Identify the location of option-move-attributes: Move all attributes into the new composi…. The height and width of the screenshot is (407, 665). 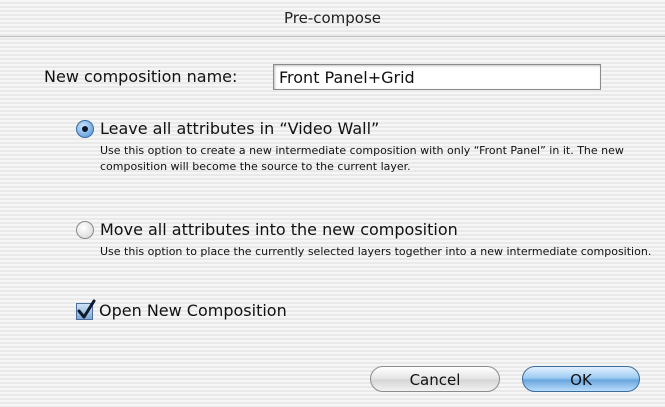
(368, 239).